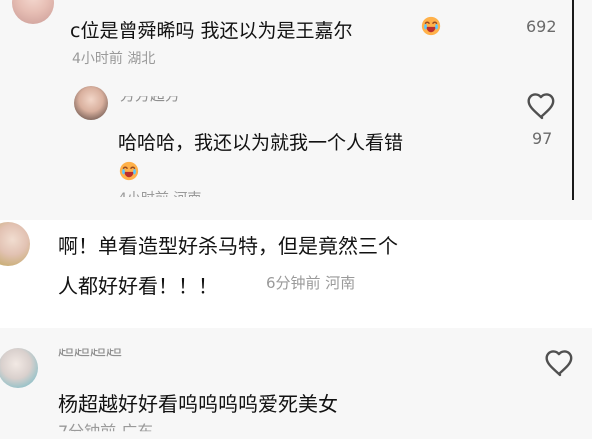  I want to click on like-count: 97, so click(542, 138).